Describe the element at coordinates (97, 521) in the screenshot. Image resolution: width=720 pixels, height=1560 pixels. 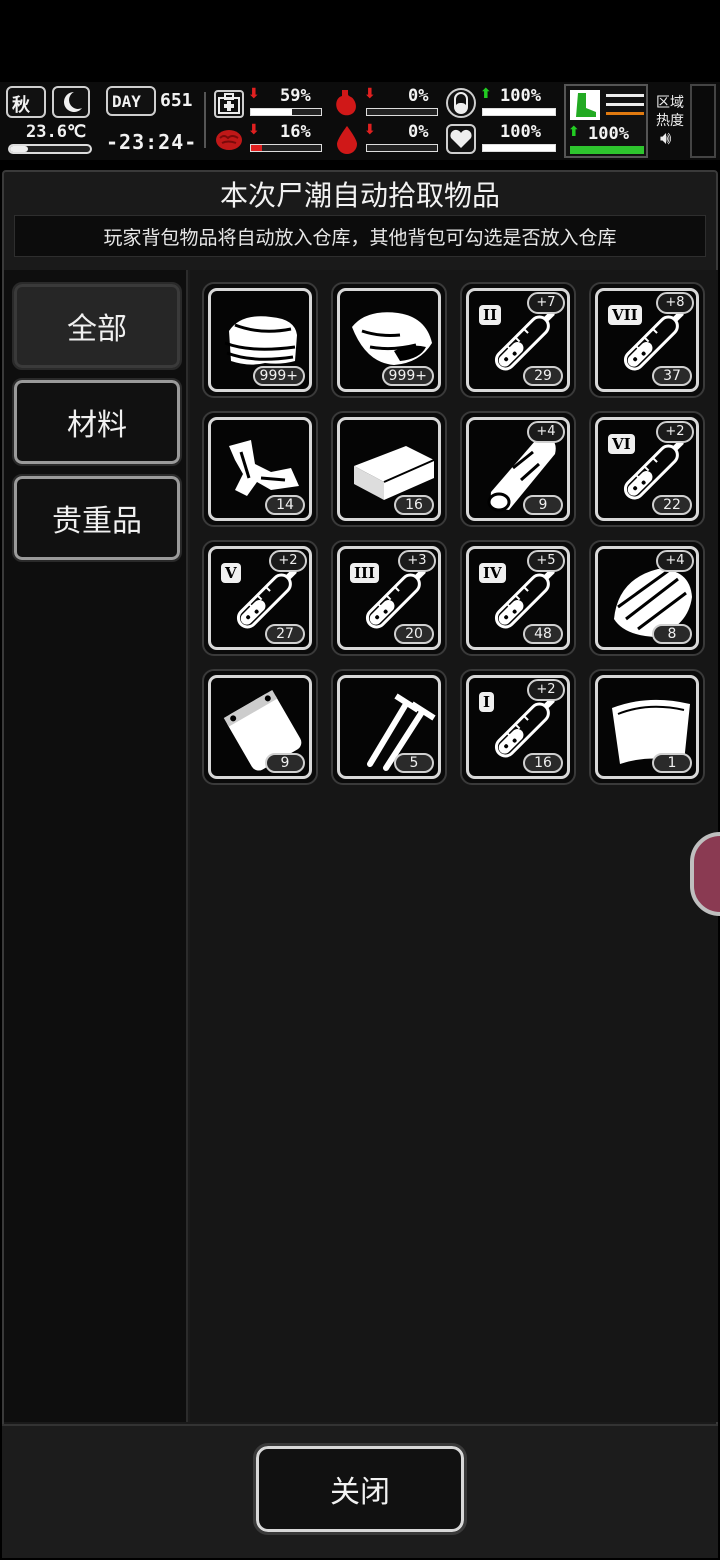
I see `tab-valuables-label: 贵重品` at that location.